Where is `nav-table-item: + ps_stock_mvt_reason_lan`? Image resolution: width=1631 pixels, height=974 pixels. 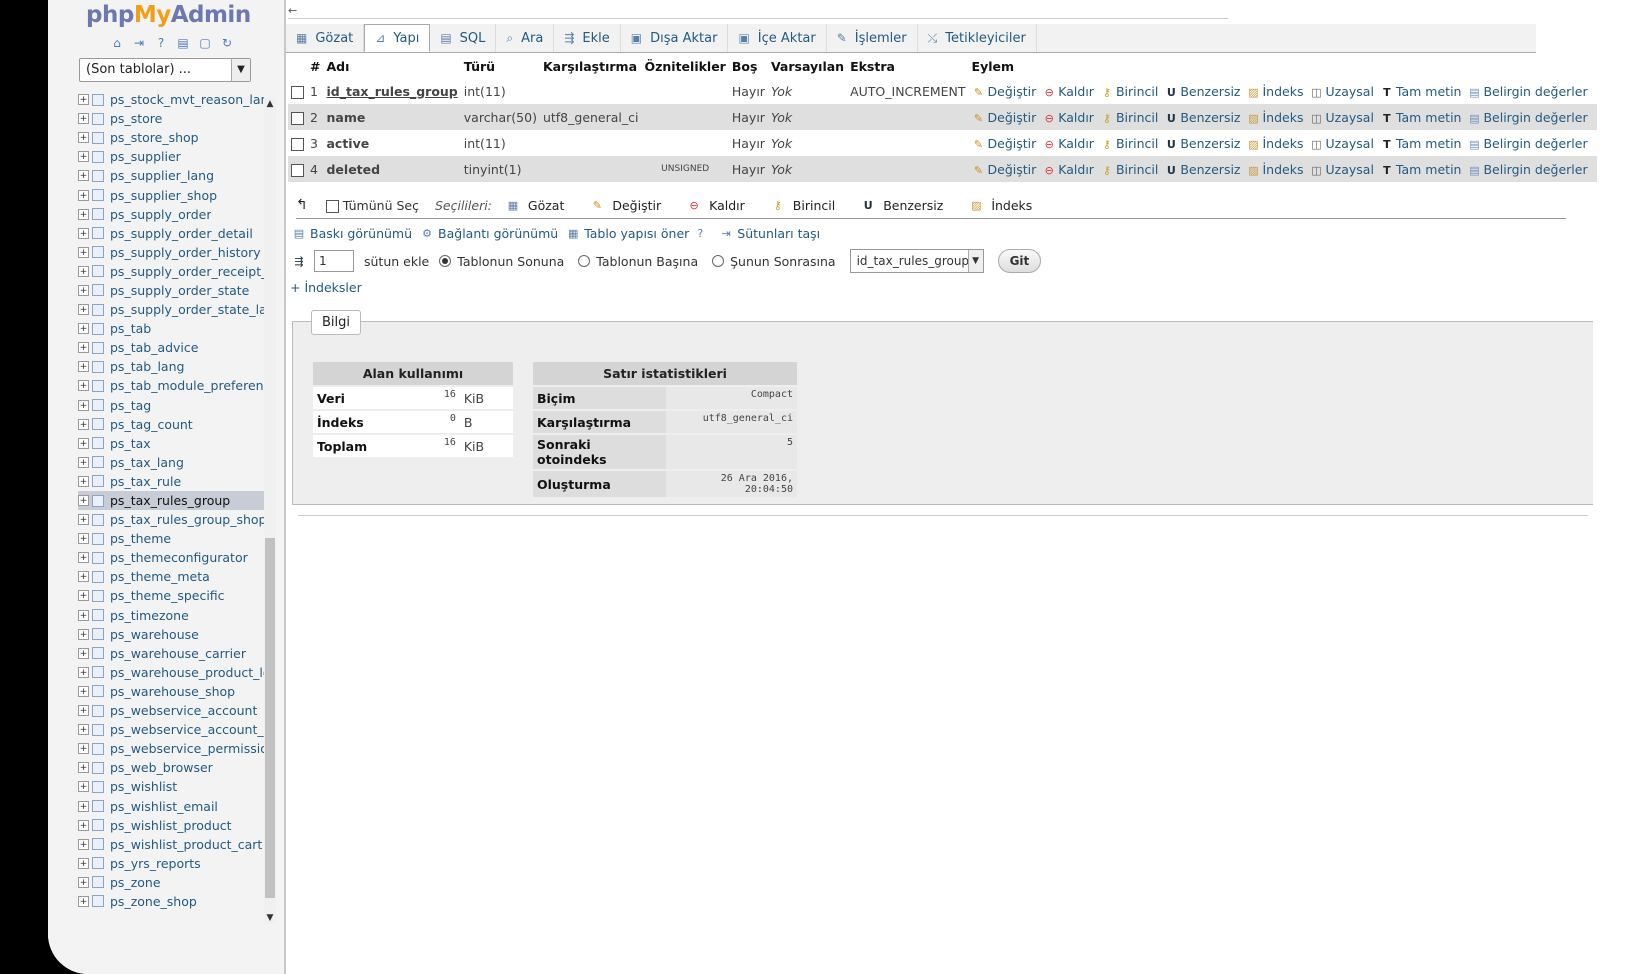 nav-table-item: + ps_stock_mvt_reason_lan is located at coordinates (171, 99).